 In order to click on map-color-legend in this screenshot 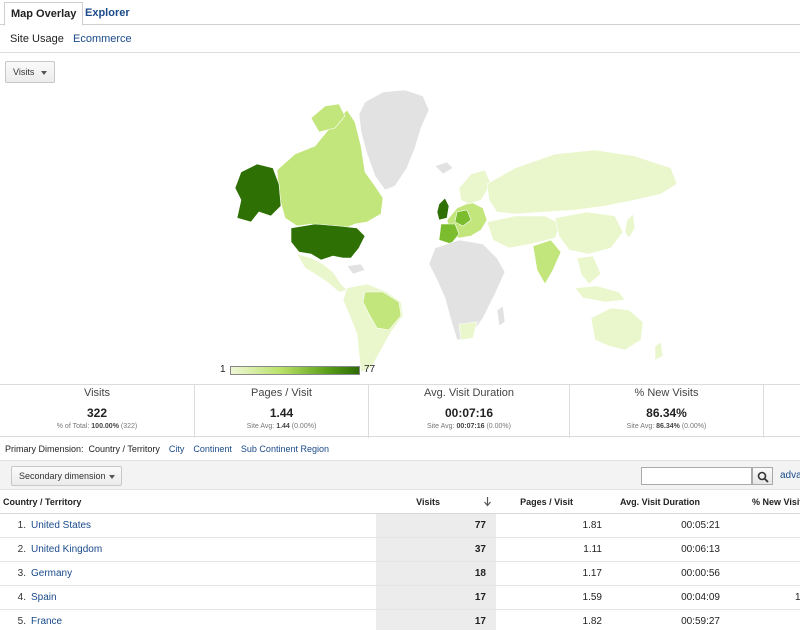, I will do `click(295, 370)`.